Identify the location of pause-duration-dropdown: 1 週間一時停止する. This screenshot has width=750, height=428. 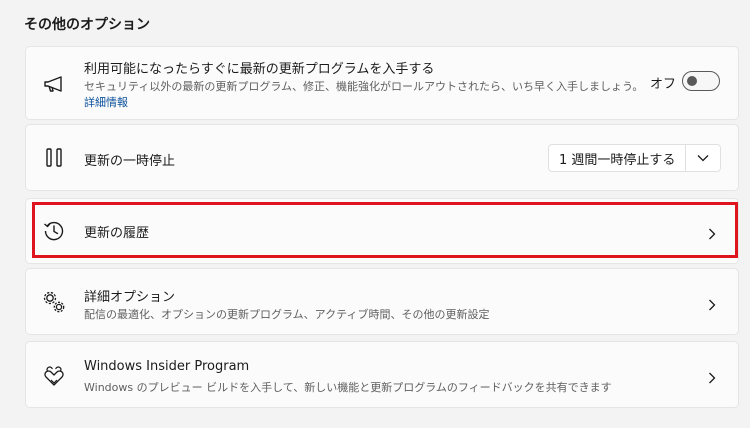
(635, 158).